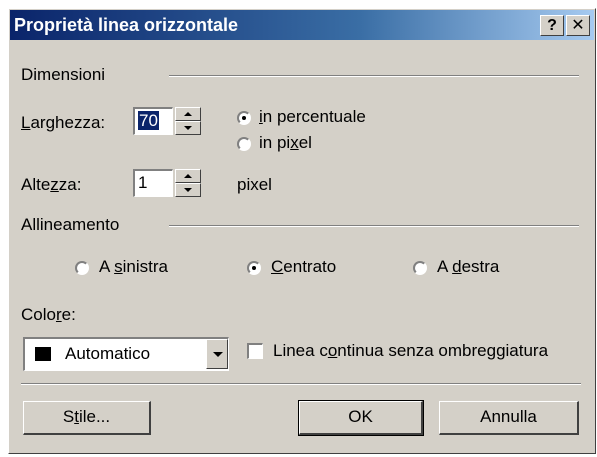 The image size is (597, 457). I want to click on color-select: Automatico, so click(126, 354).